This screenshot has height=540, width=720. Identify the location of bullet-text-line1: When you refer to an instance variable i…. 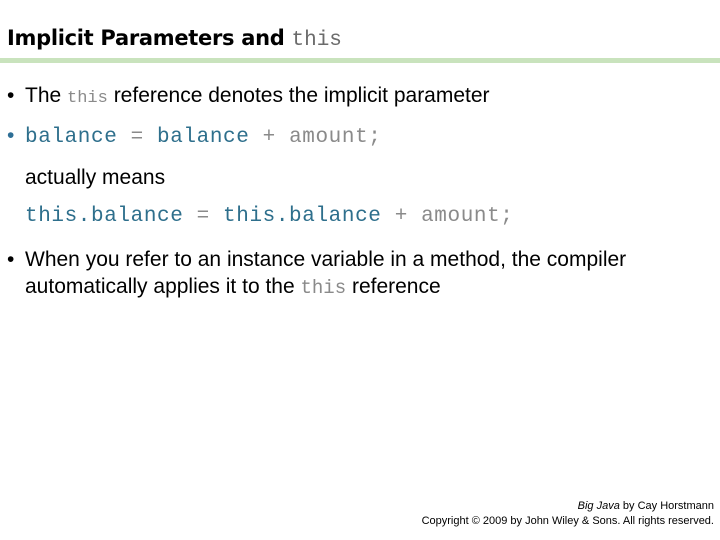
(326, 259).